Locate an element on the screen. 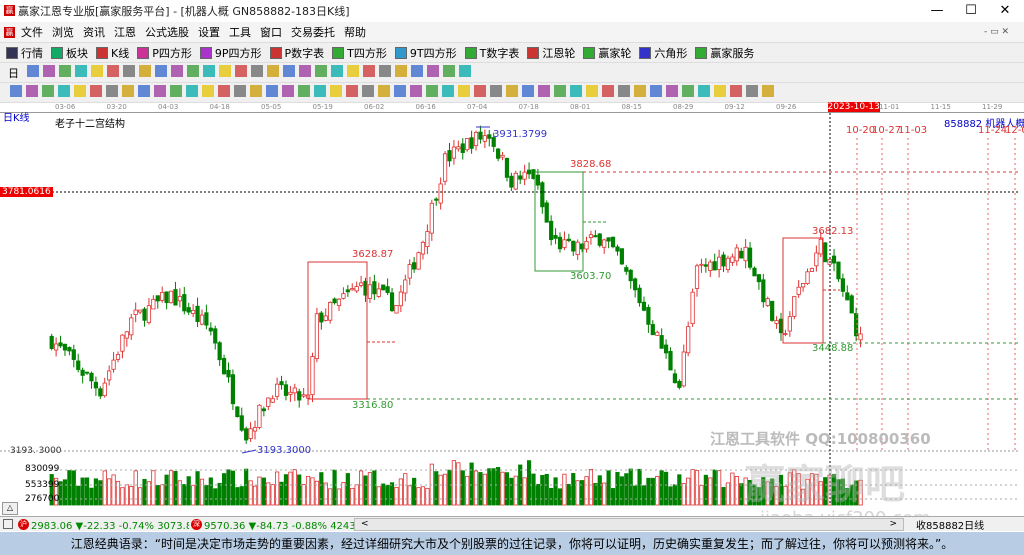 This screenshot has width=1024, height=555. collapse-button: △ is located at coordinates (10, 508).